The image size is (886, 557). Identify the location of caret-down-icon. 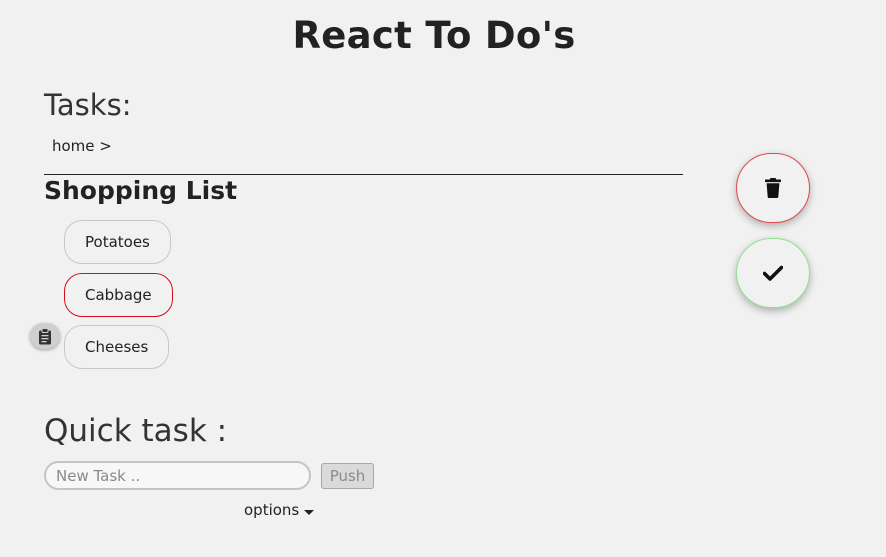
(309, 512).